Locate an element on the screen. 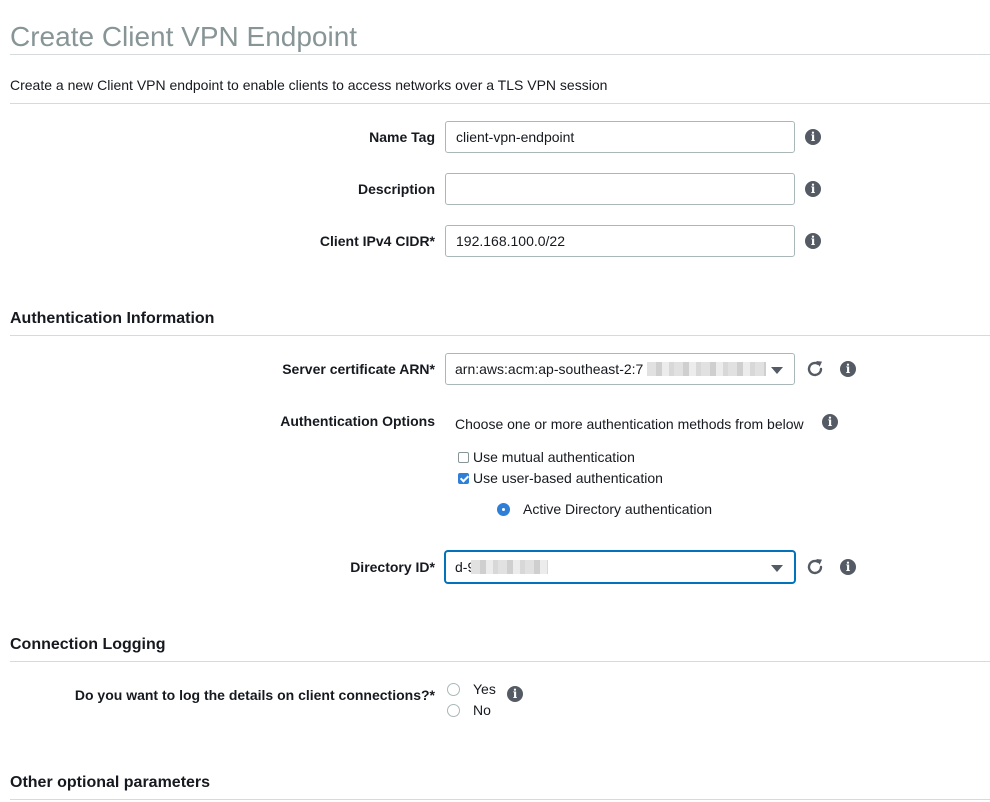  optional-section-title: Other optional parameters is located at coordinates (110, 782).